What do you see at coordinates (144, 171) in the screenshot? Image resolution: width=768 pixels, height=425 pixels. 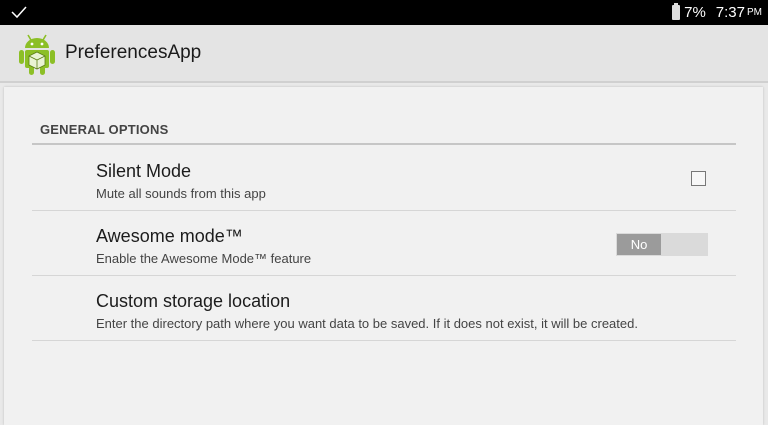 I see `pref-title: Silent Mode` at bounding box center [144, 171].